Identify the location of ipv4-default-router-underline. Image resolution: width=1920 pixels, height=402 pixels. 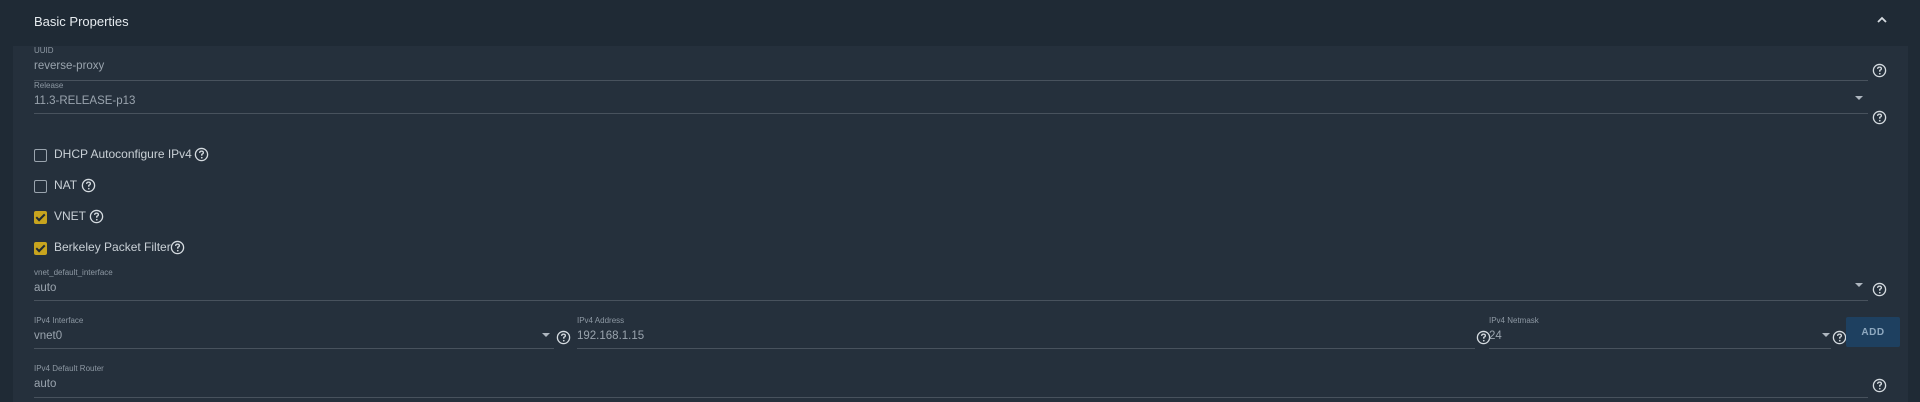
(951, 397).